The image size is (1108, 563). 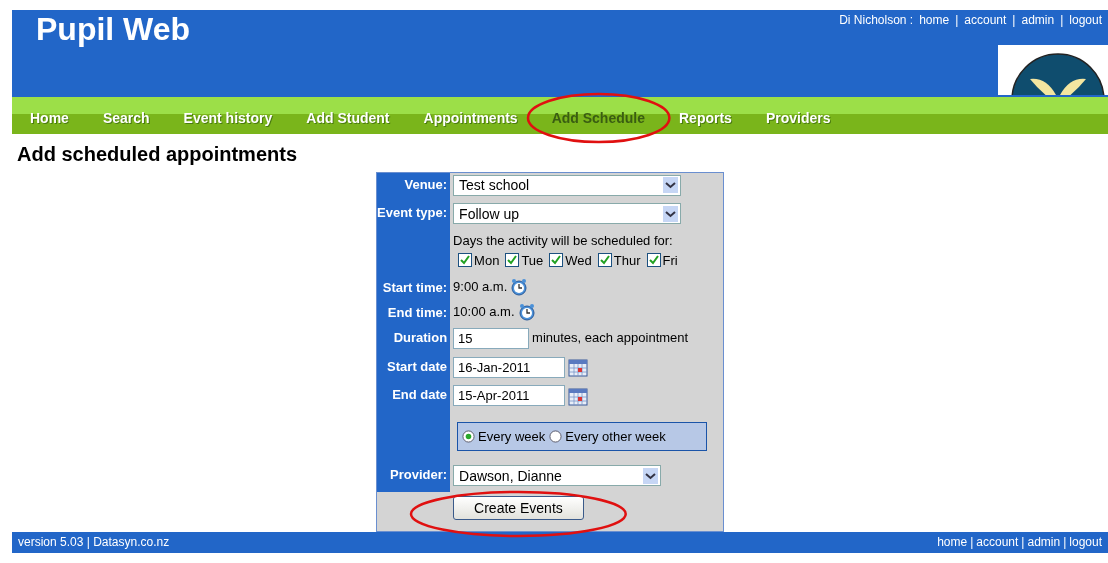 I want to click on footer-link: logout, so click(x=1085, y=542).